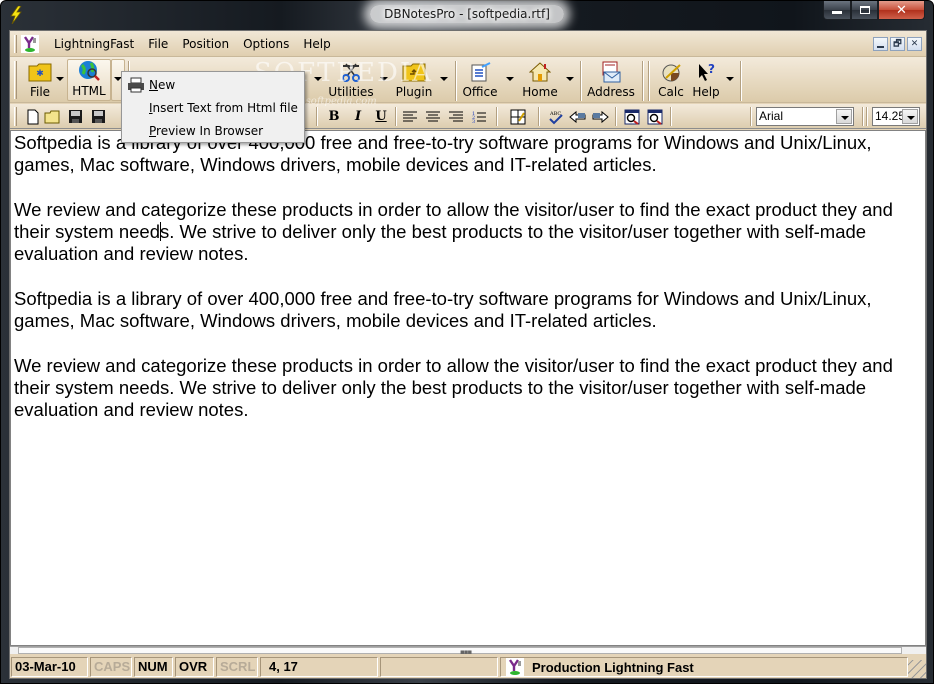  Describe the element at coordinates (33, 116) in the screenshot. I see `new-file-button` at that location.